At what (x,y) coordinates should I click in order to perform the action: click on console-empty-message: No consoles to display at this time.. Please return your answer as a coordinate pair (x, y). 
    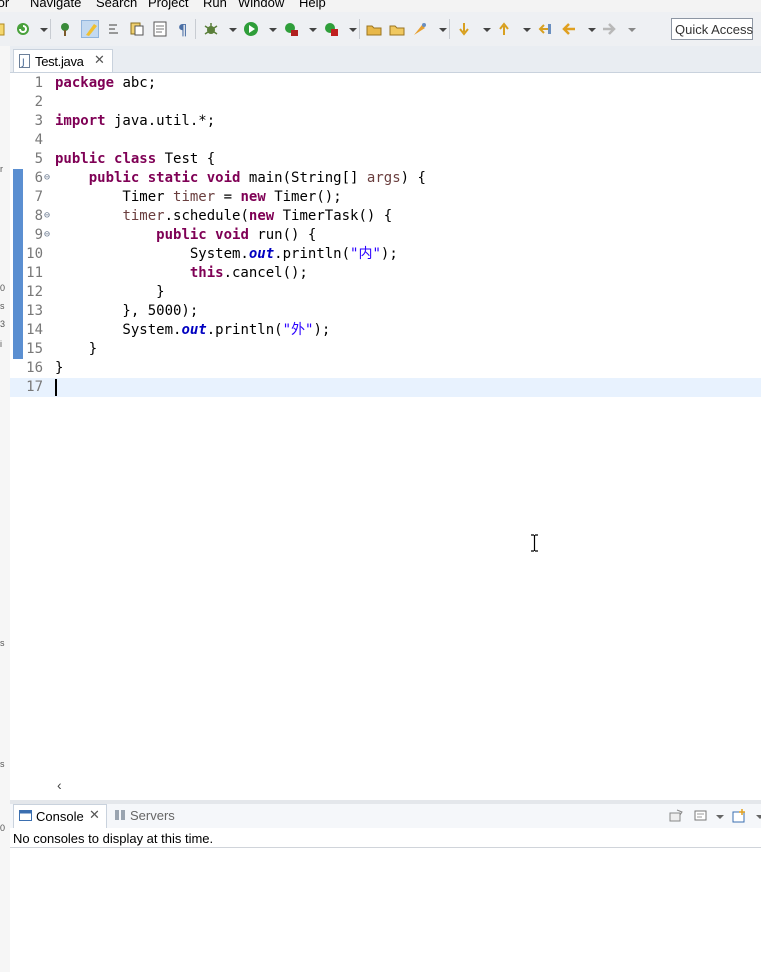
    Looking at the image, I should click on (113, 838).